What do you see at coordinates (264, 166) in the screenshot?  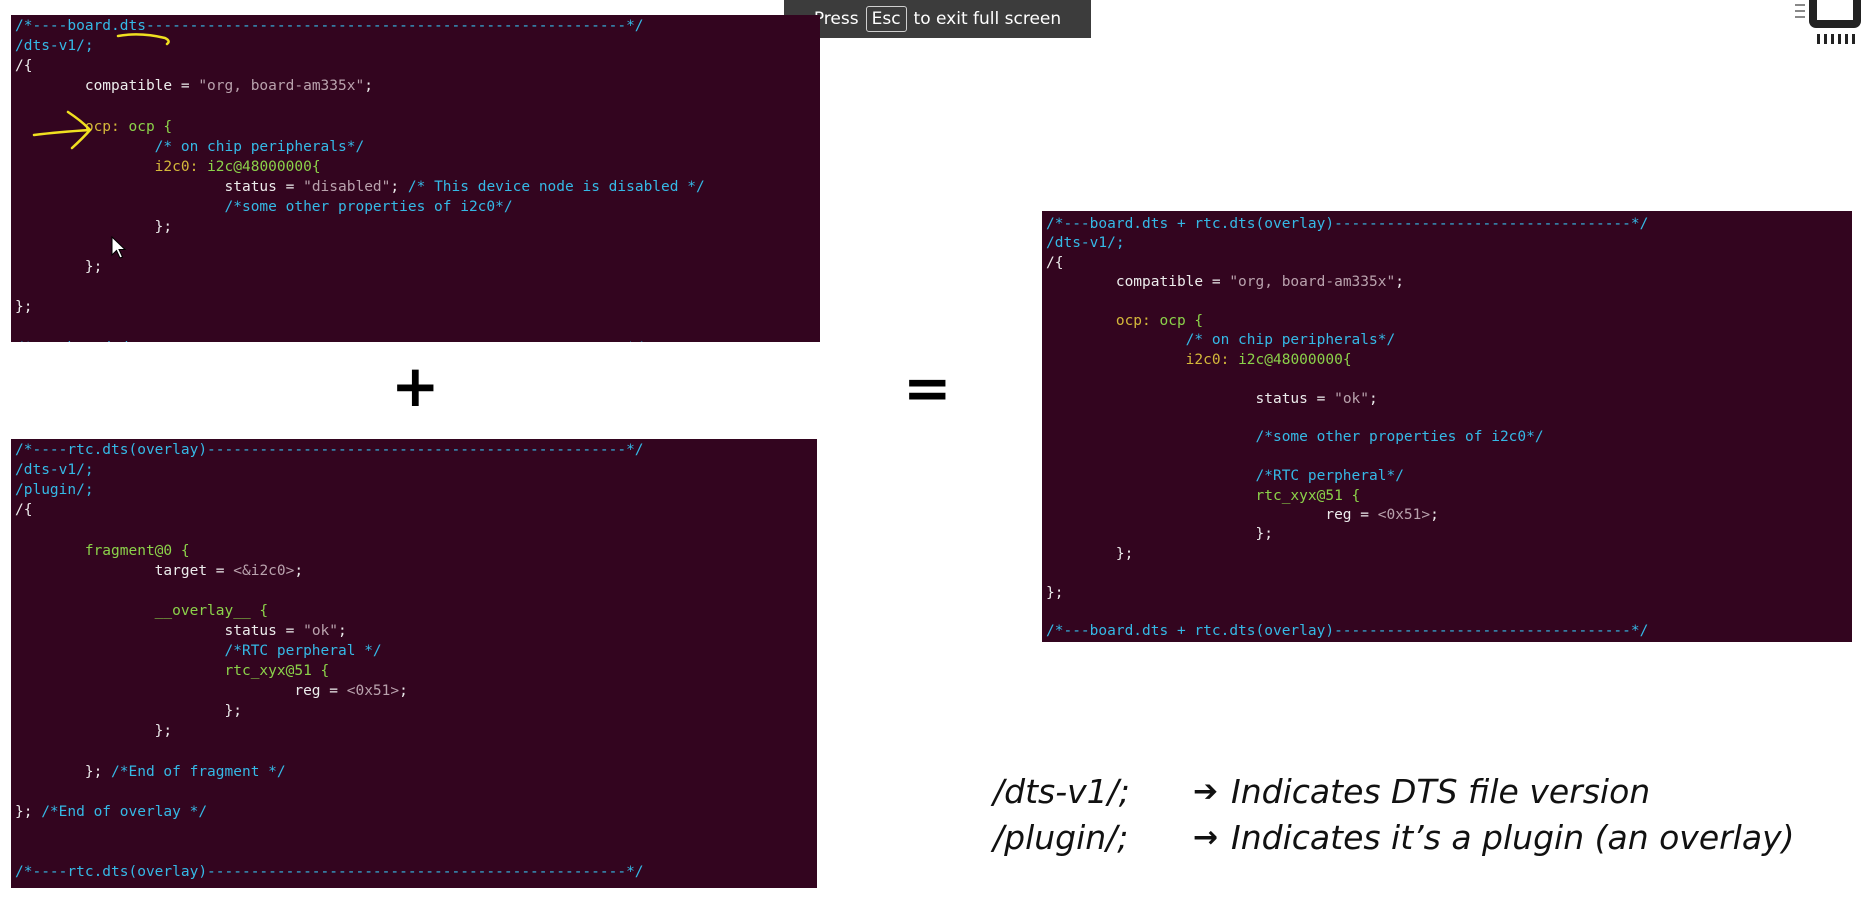 I see `code-token: i2c@48000000{` at bounding box center [264, 166].